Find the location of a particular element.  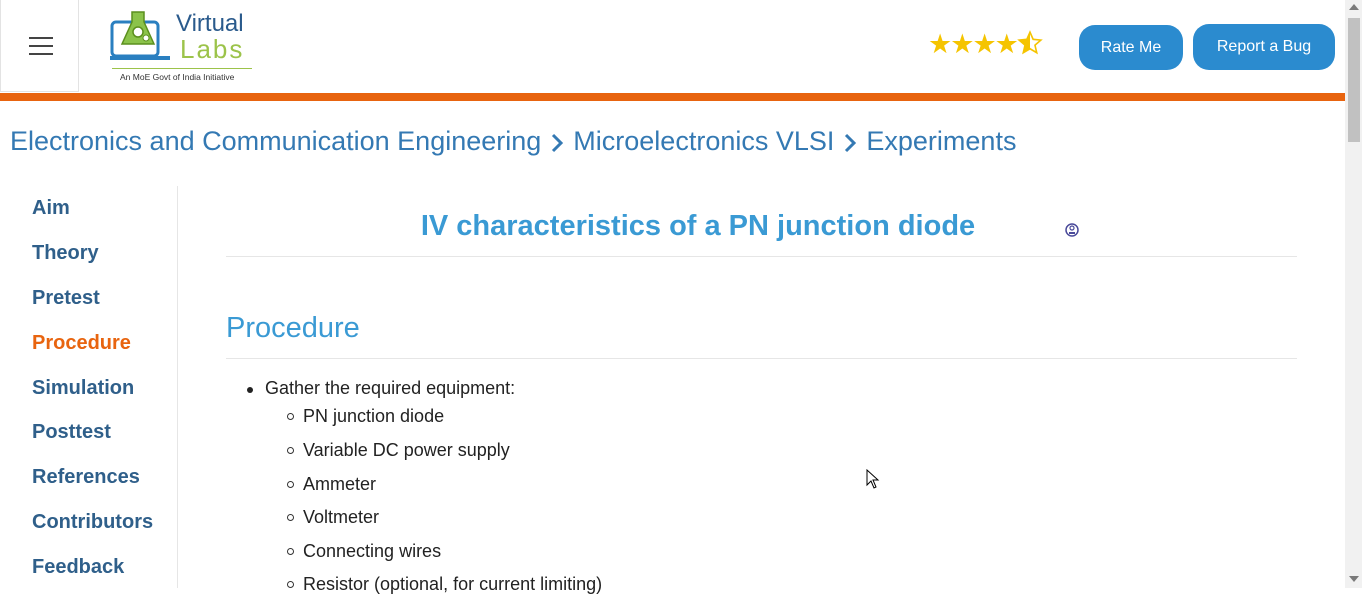

sidebar-item-procedure: Procedure is located at coordinates (81, 343).